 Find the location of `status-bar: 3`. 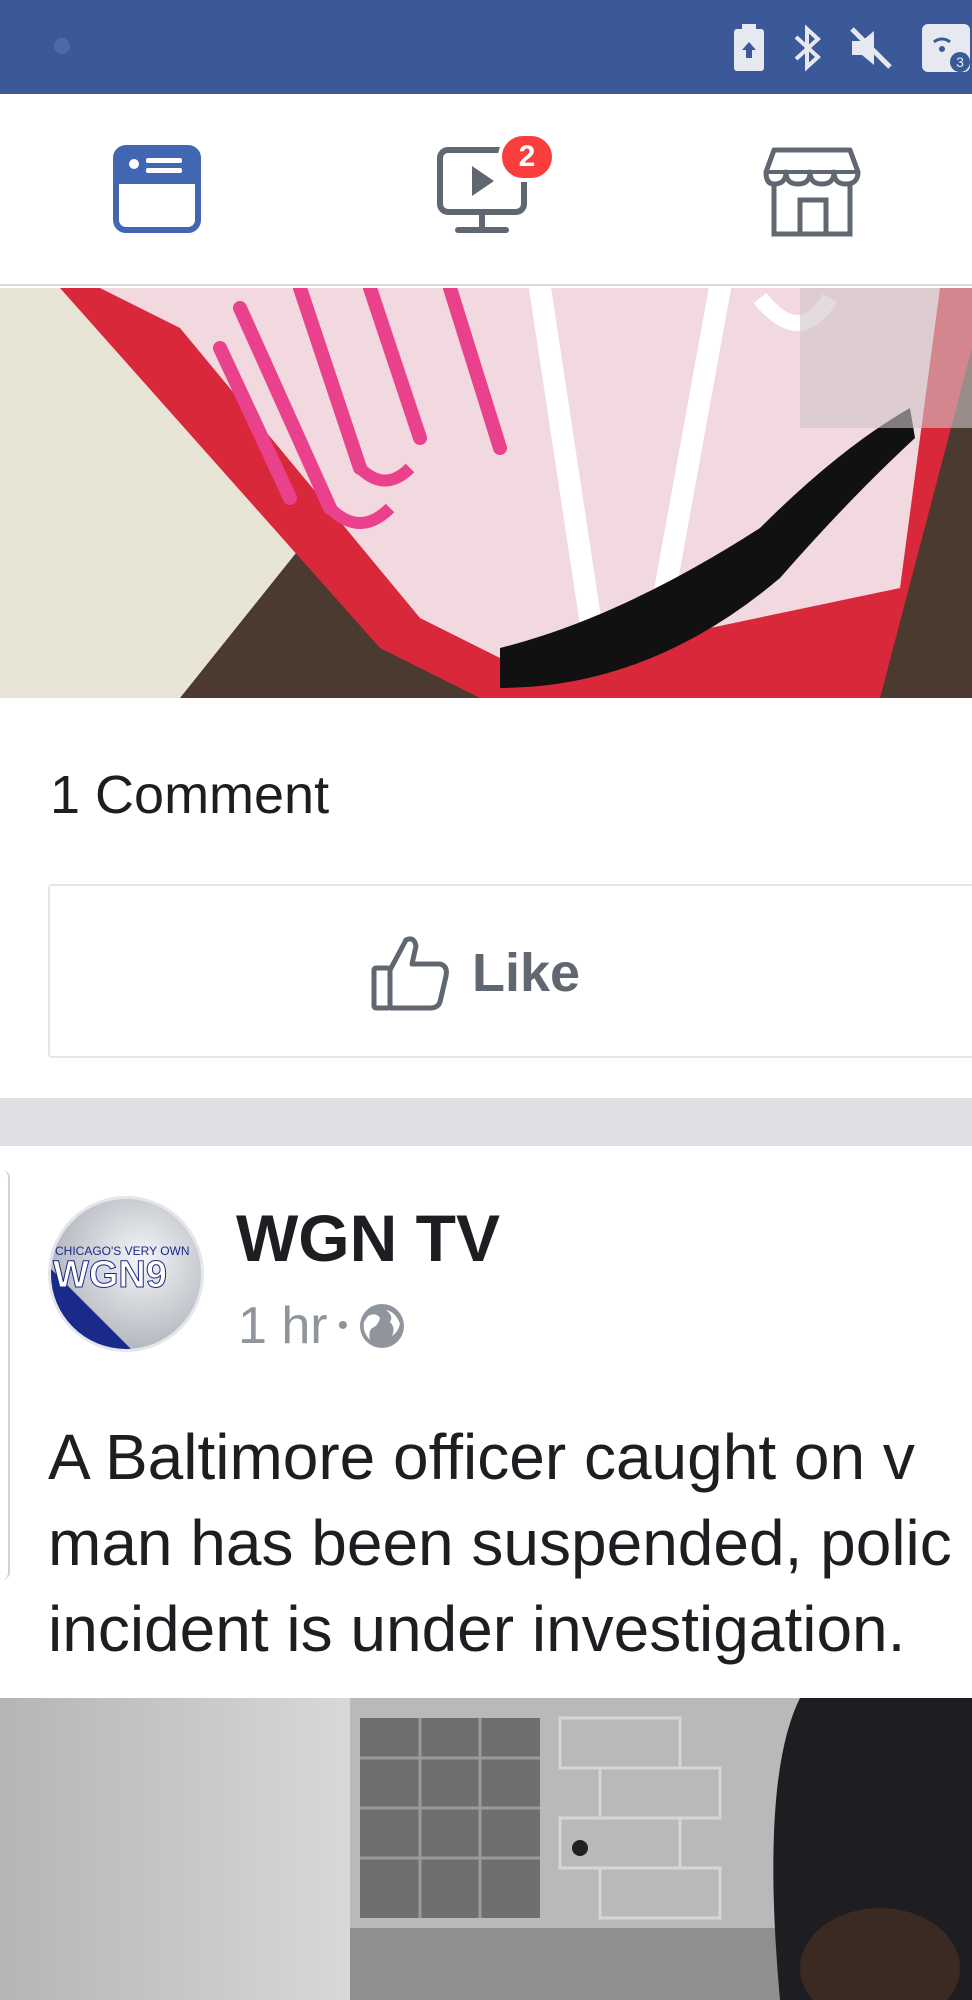

status-bar: 3 is located at coordinates (486, 47).